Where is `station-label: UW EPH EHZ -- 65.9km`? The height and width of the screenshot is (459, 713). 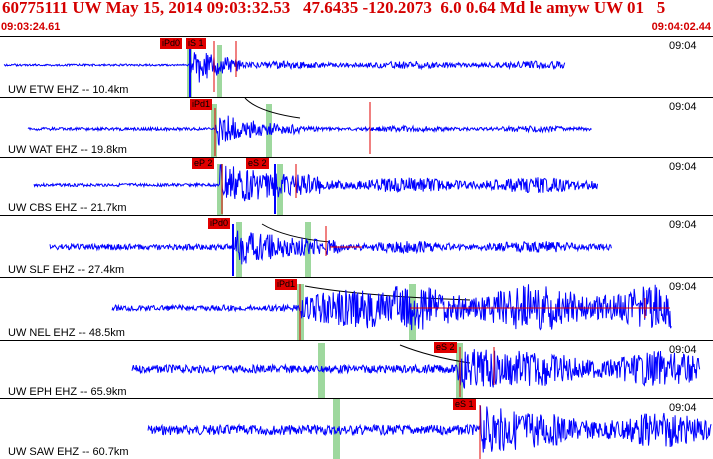 station-label: UW EPH EHZ -- 65.9km is located at coordinates (67, 392).